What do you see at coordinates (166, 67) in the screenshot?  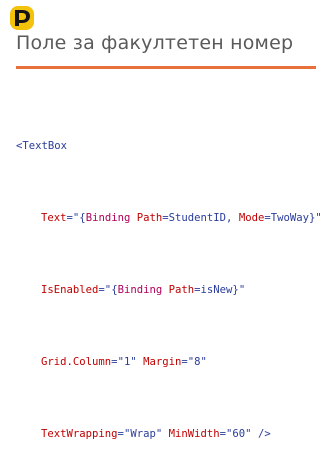 I see `title-divider` at bounding box center [166, 67].